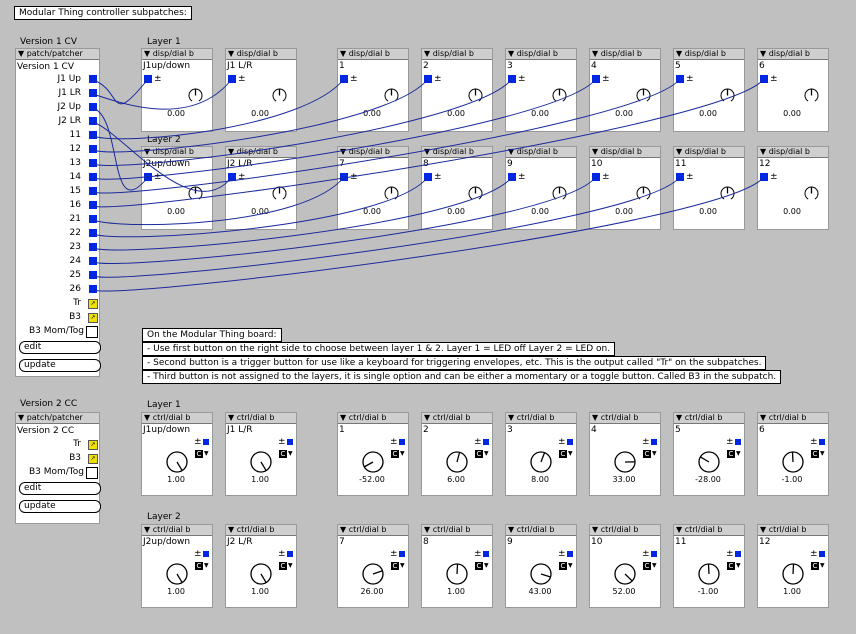  Describe the element at coordinates (92, 332) in the screenshot. I see `mom-tog-toggle` at that location.